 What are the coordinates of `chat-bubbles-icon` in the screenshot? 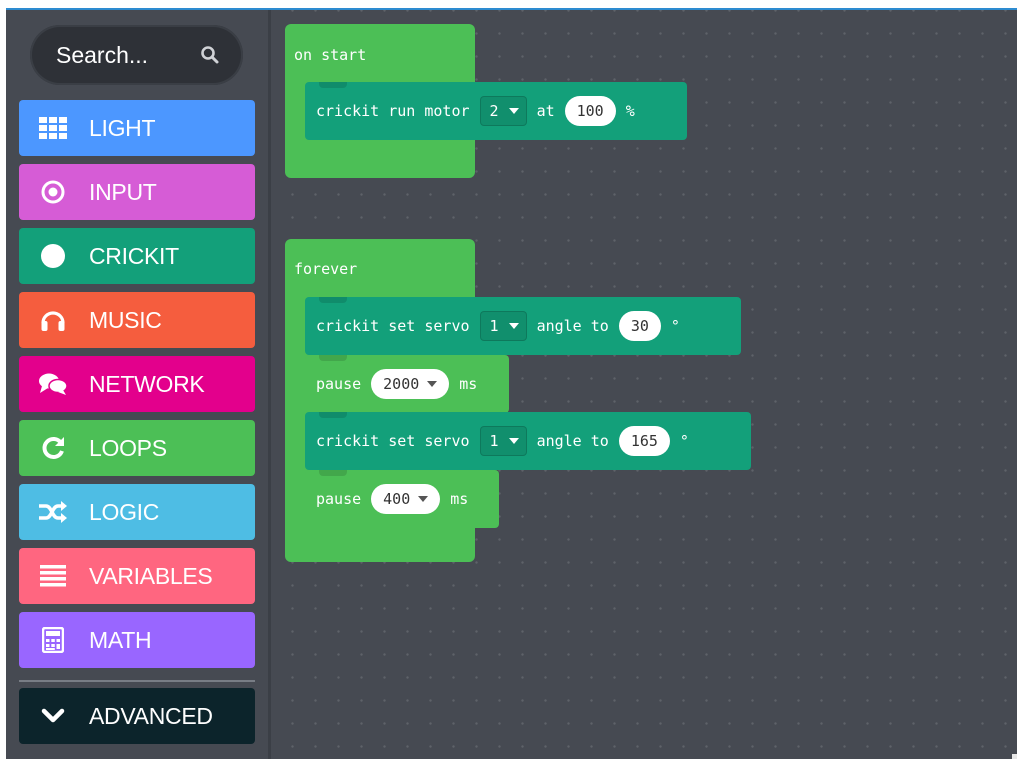 It's located at (53, 384).